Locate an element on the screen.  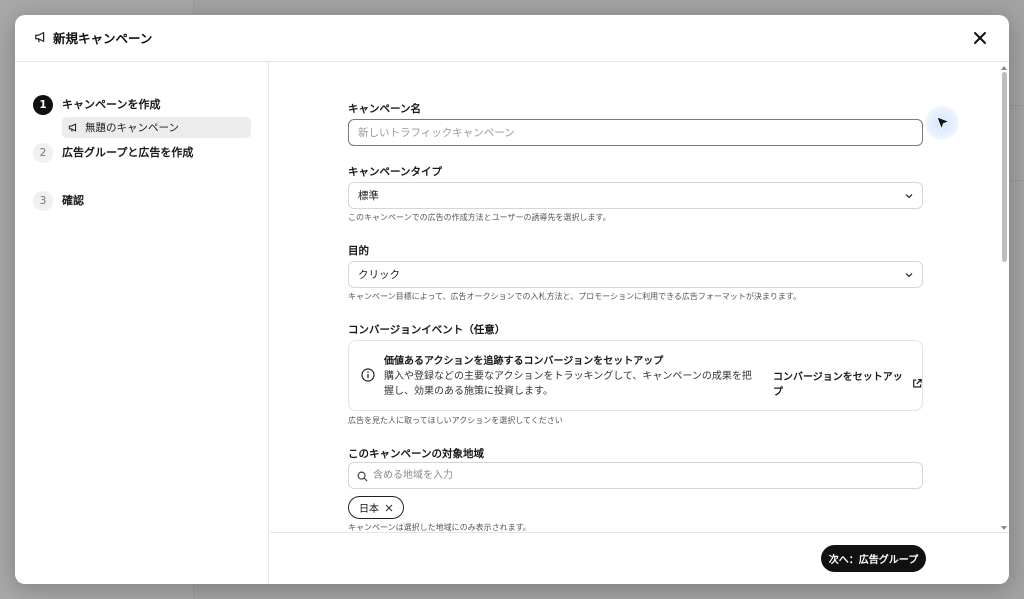
step-number: 2 is located at coordinates (43, 153).